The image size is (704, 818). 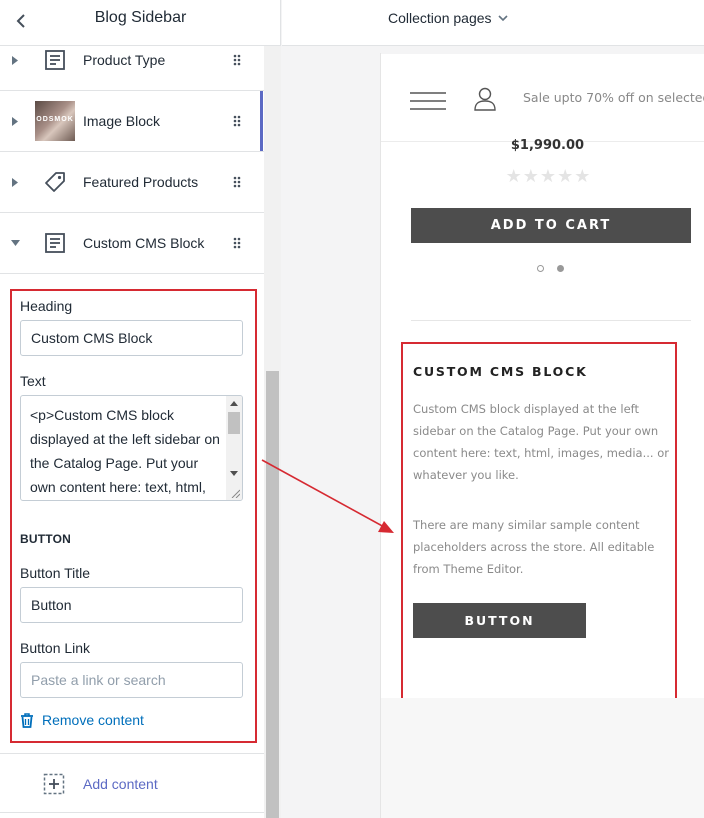 I want to click on star-rating: ★★★★★, so click(x=542, y=176).